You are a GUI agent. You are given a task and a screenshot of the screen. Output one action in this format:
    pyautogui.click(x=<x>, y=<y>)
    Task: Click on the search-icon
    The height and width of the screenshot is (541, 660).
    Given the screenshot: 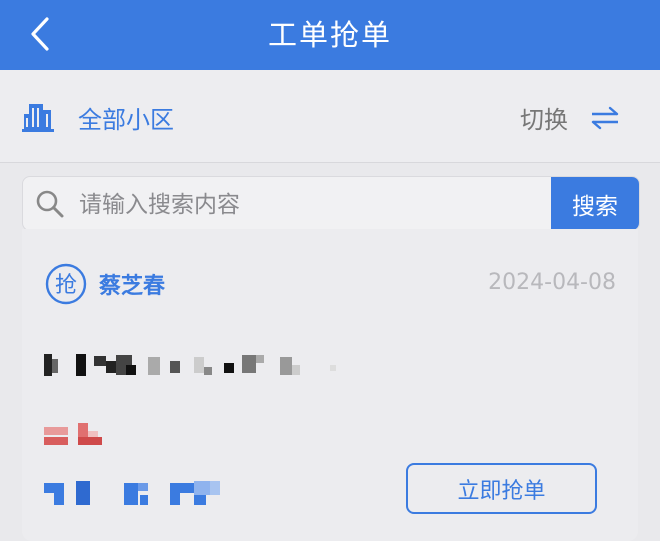 What is the action you would take?
    pyautogui.click(x=50, y=204)
    